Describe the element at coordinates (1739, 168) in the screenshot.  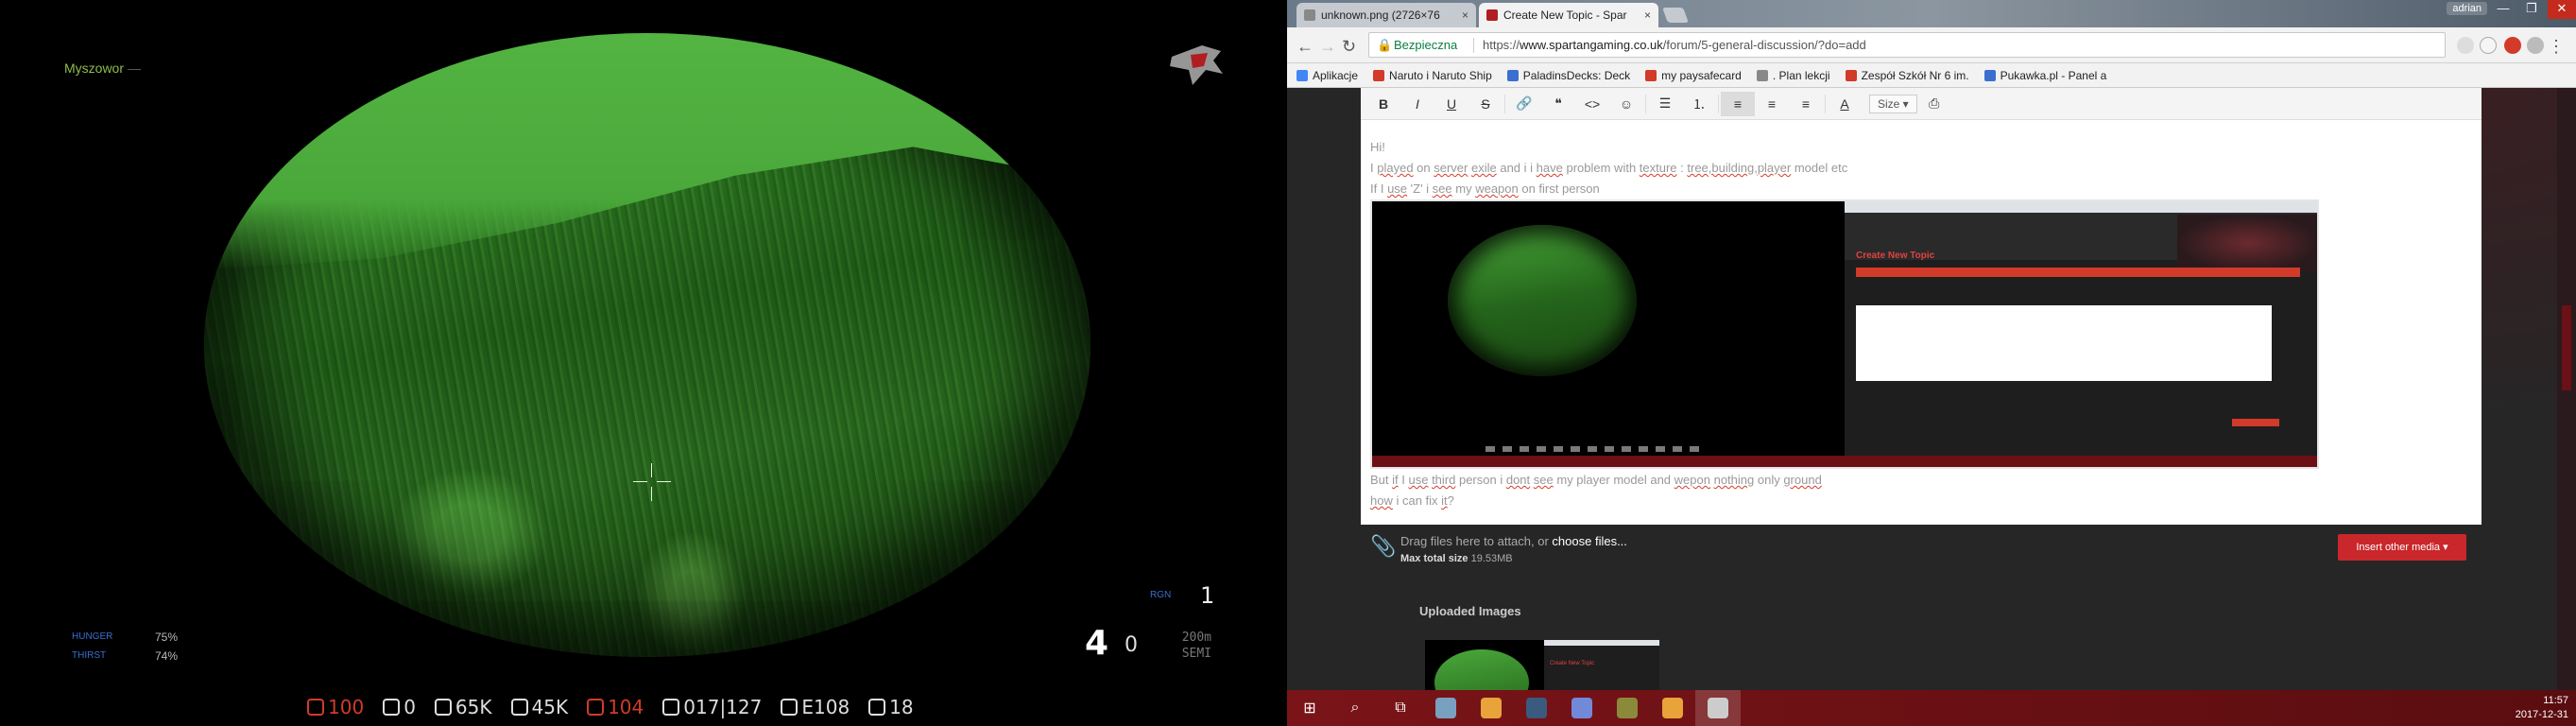
I see `misspelled-word: tree,building,player` at that location.